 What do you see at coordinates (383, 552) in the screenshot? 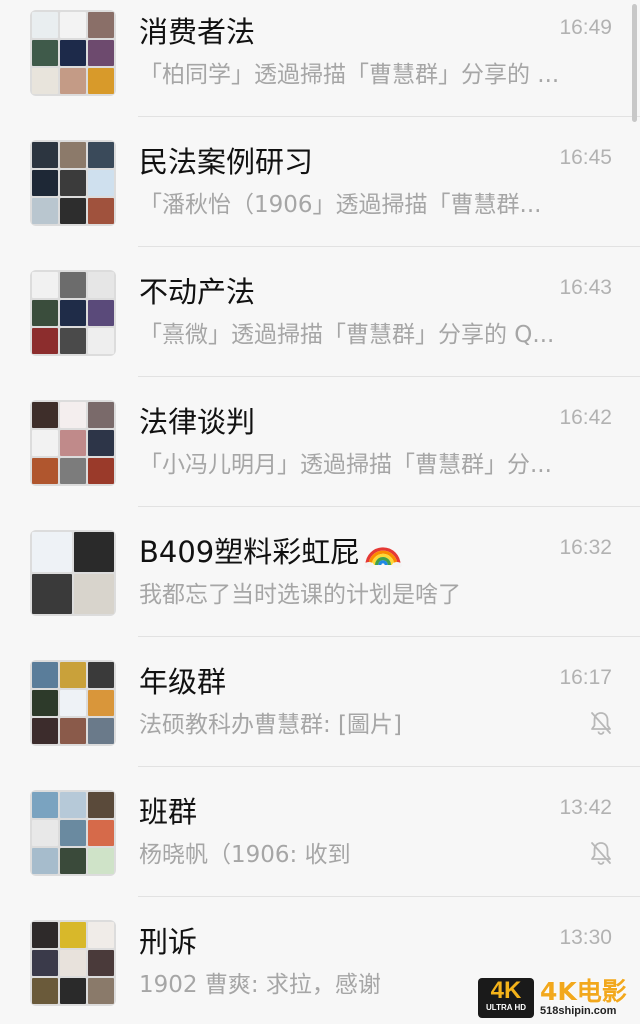
I see `rainbow-icon` at bounding box center [383, 552].